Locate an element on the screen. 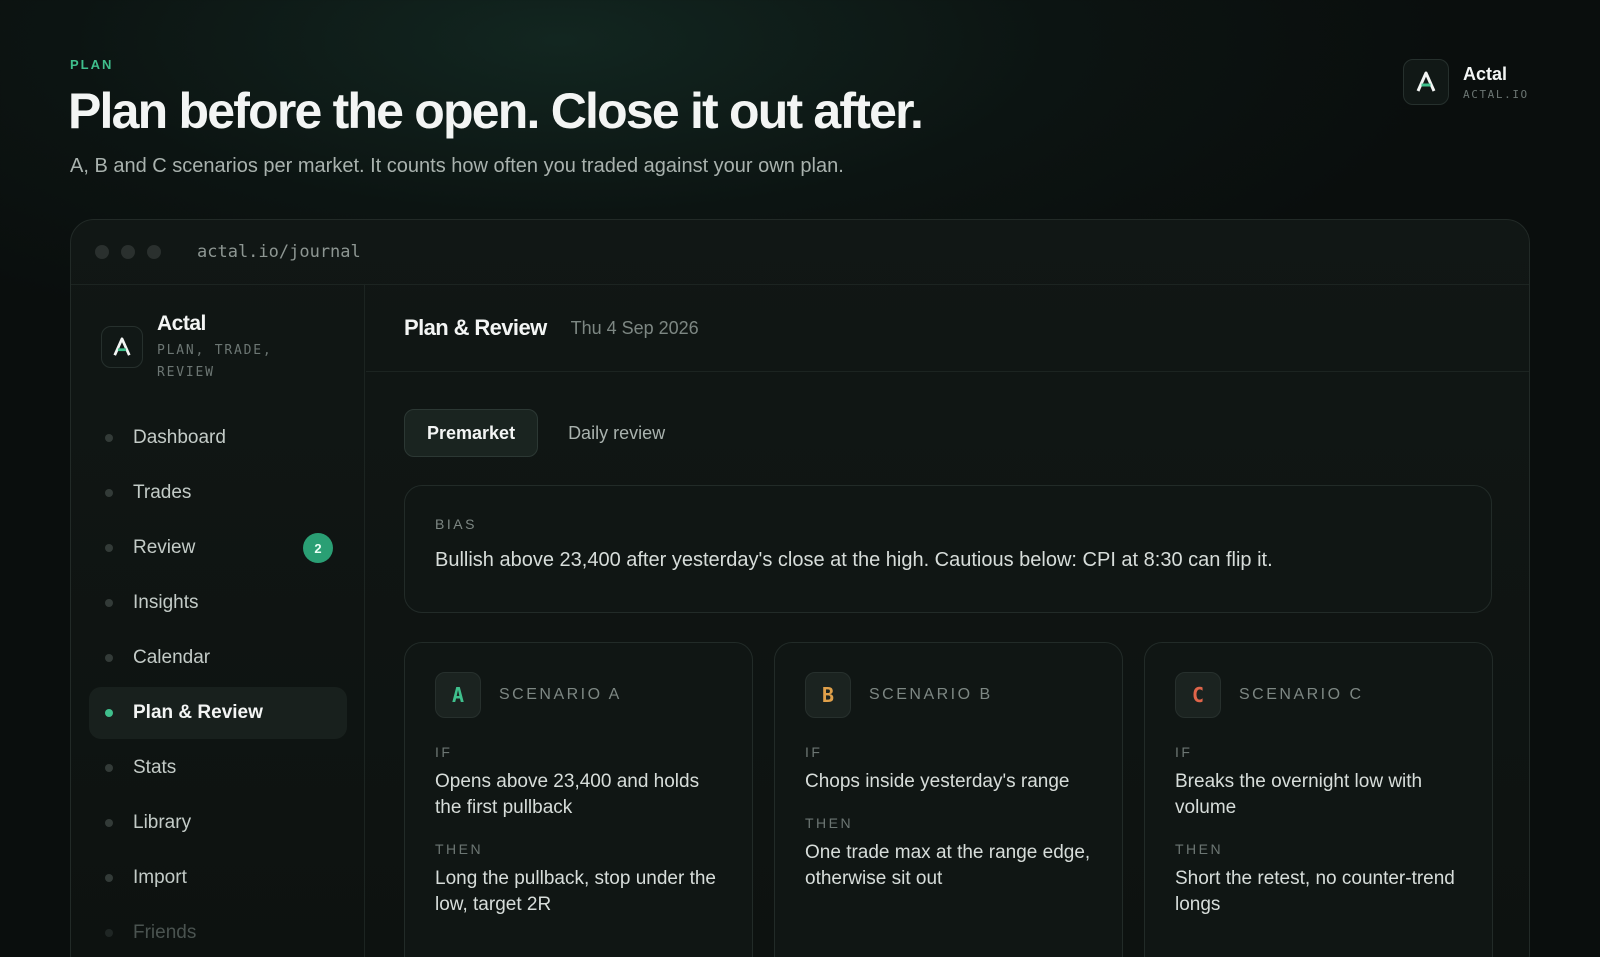 This screenshot has height=957, width=1600. sidebar-item-import: Import is located at coordinates (218, 878).